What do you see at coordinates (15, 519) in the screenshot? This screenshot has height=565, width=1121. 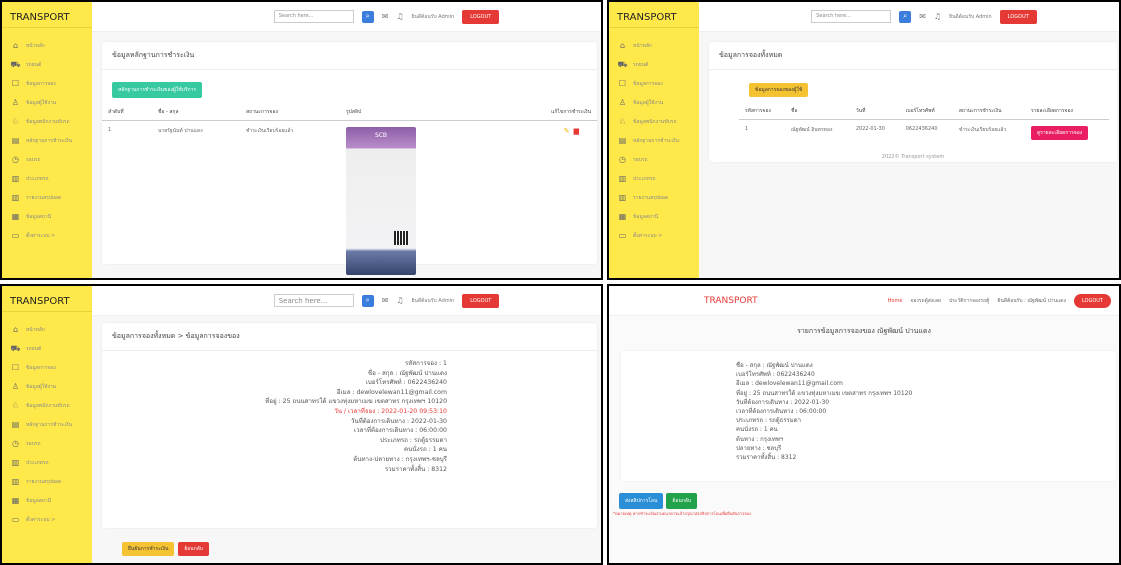 I see `folder-icon: ▭` at bounding box center [15, 519].